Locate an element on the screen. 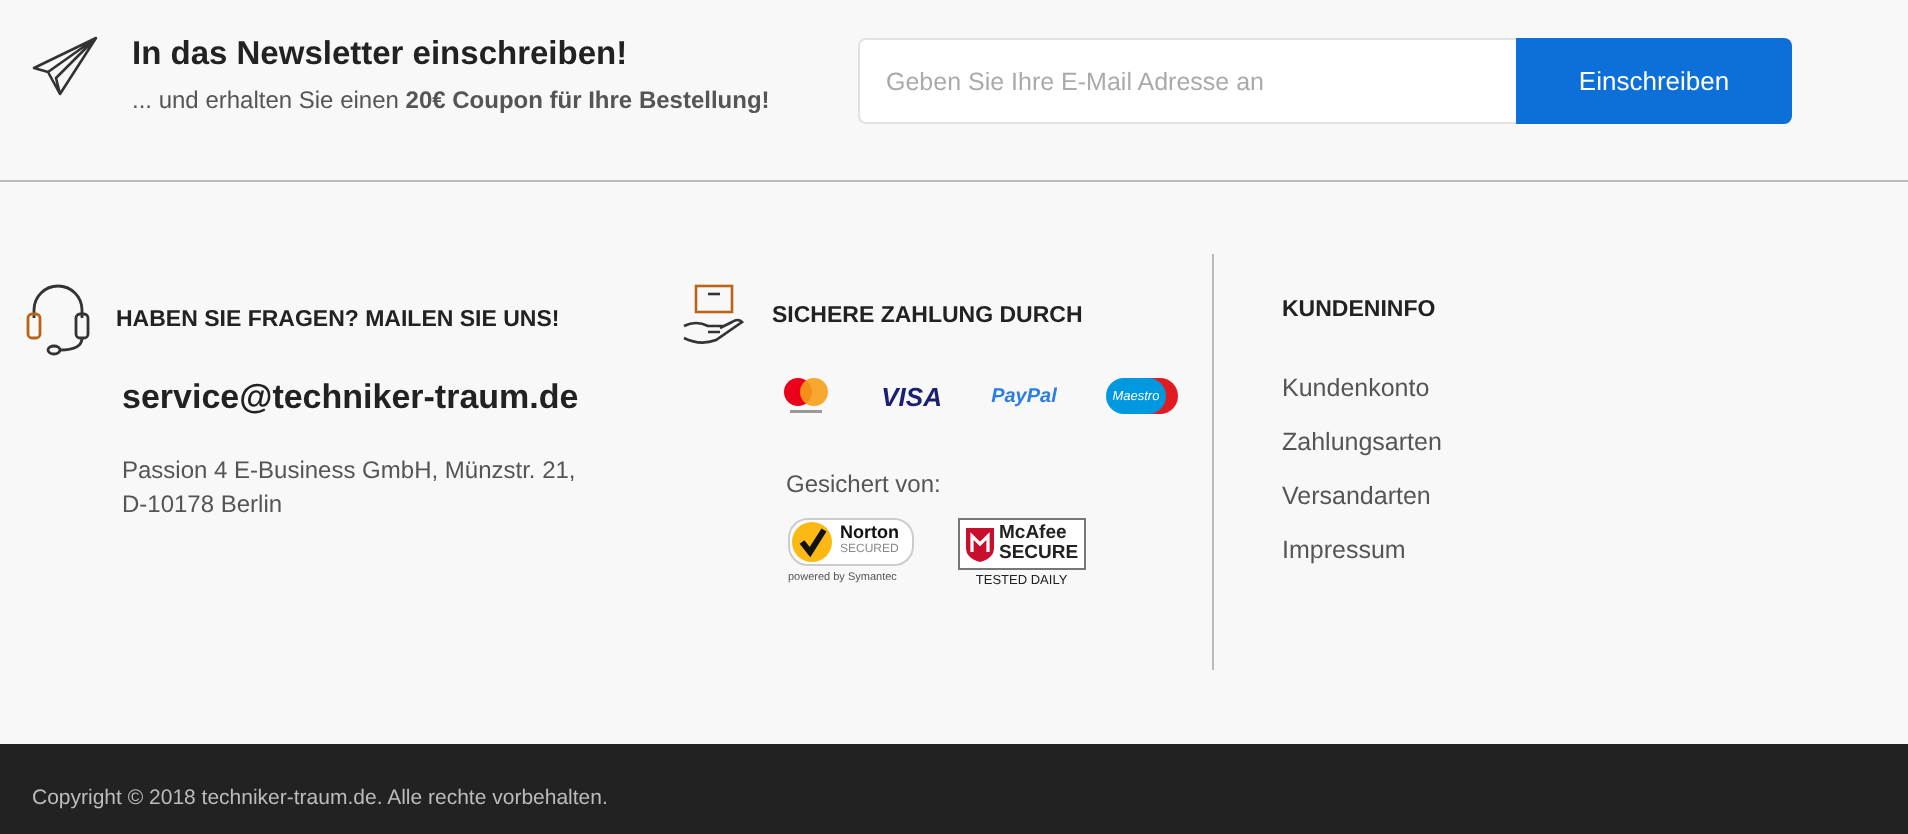 This screenshot has height=834, width=1908. footer-link: Zahlungsarten is located at coordinates (1362, 443).